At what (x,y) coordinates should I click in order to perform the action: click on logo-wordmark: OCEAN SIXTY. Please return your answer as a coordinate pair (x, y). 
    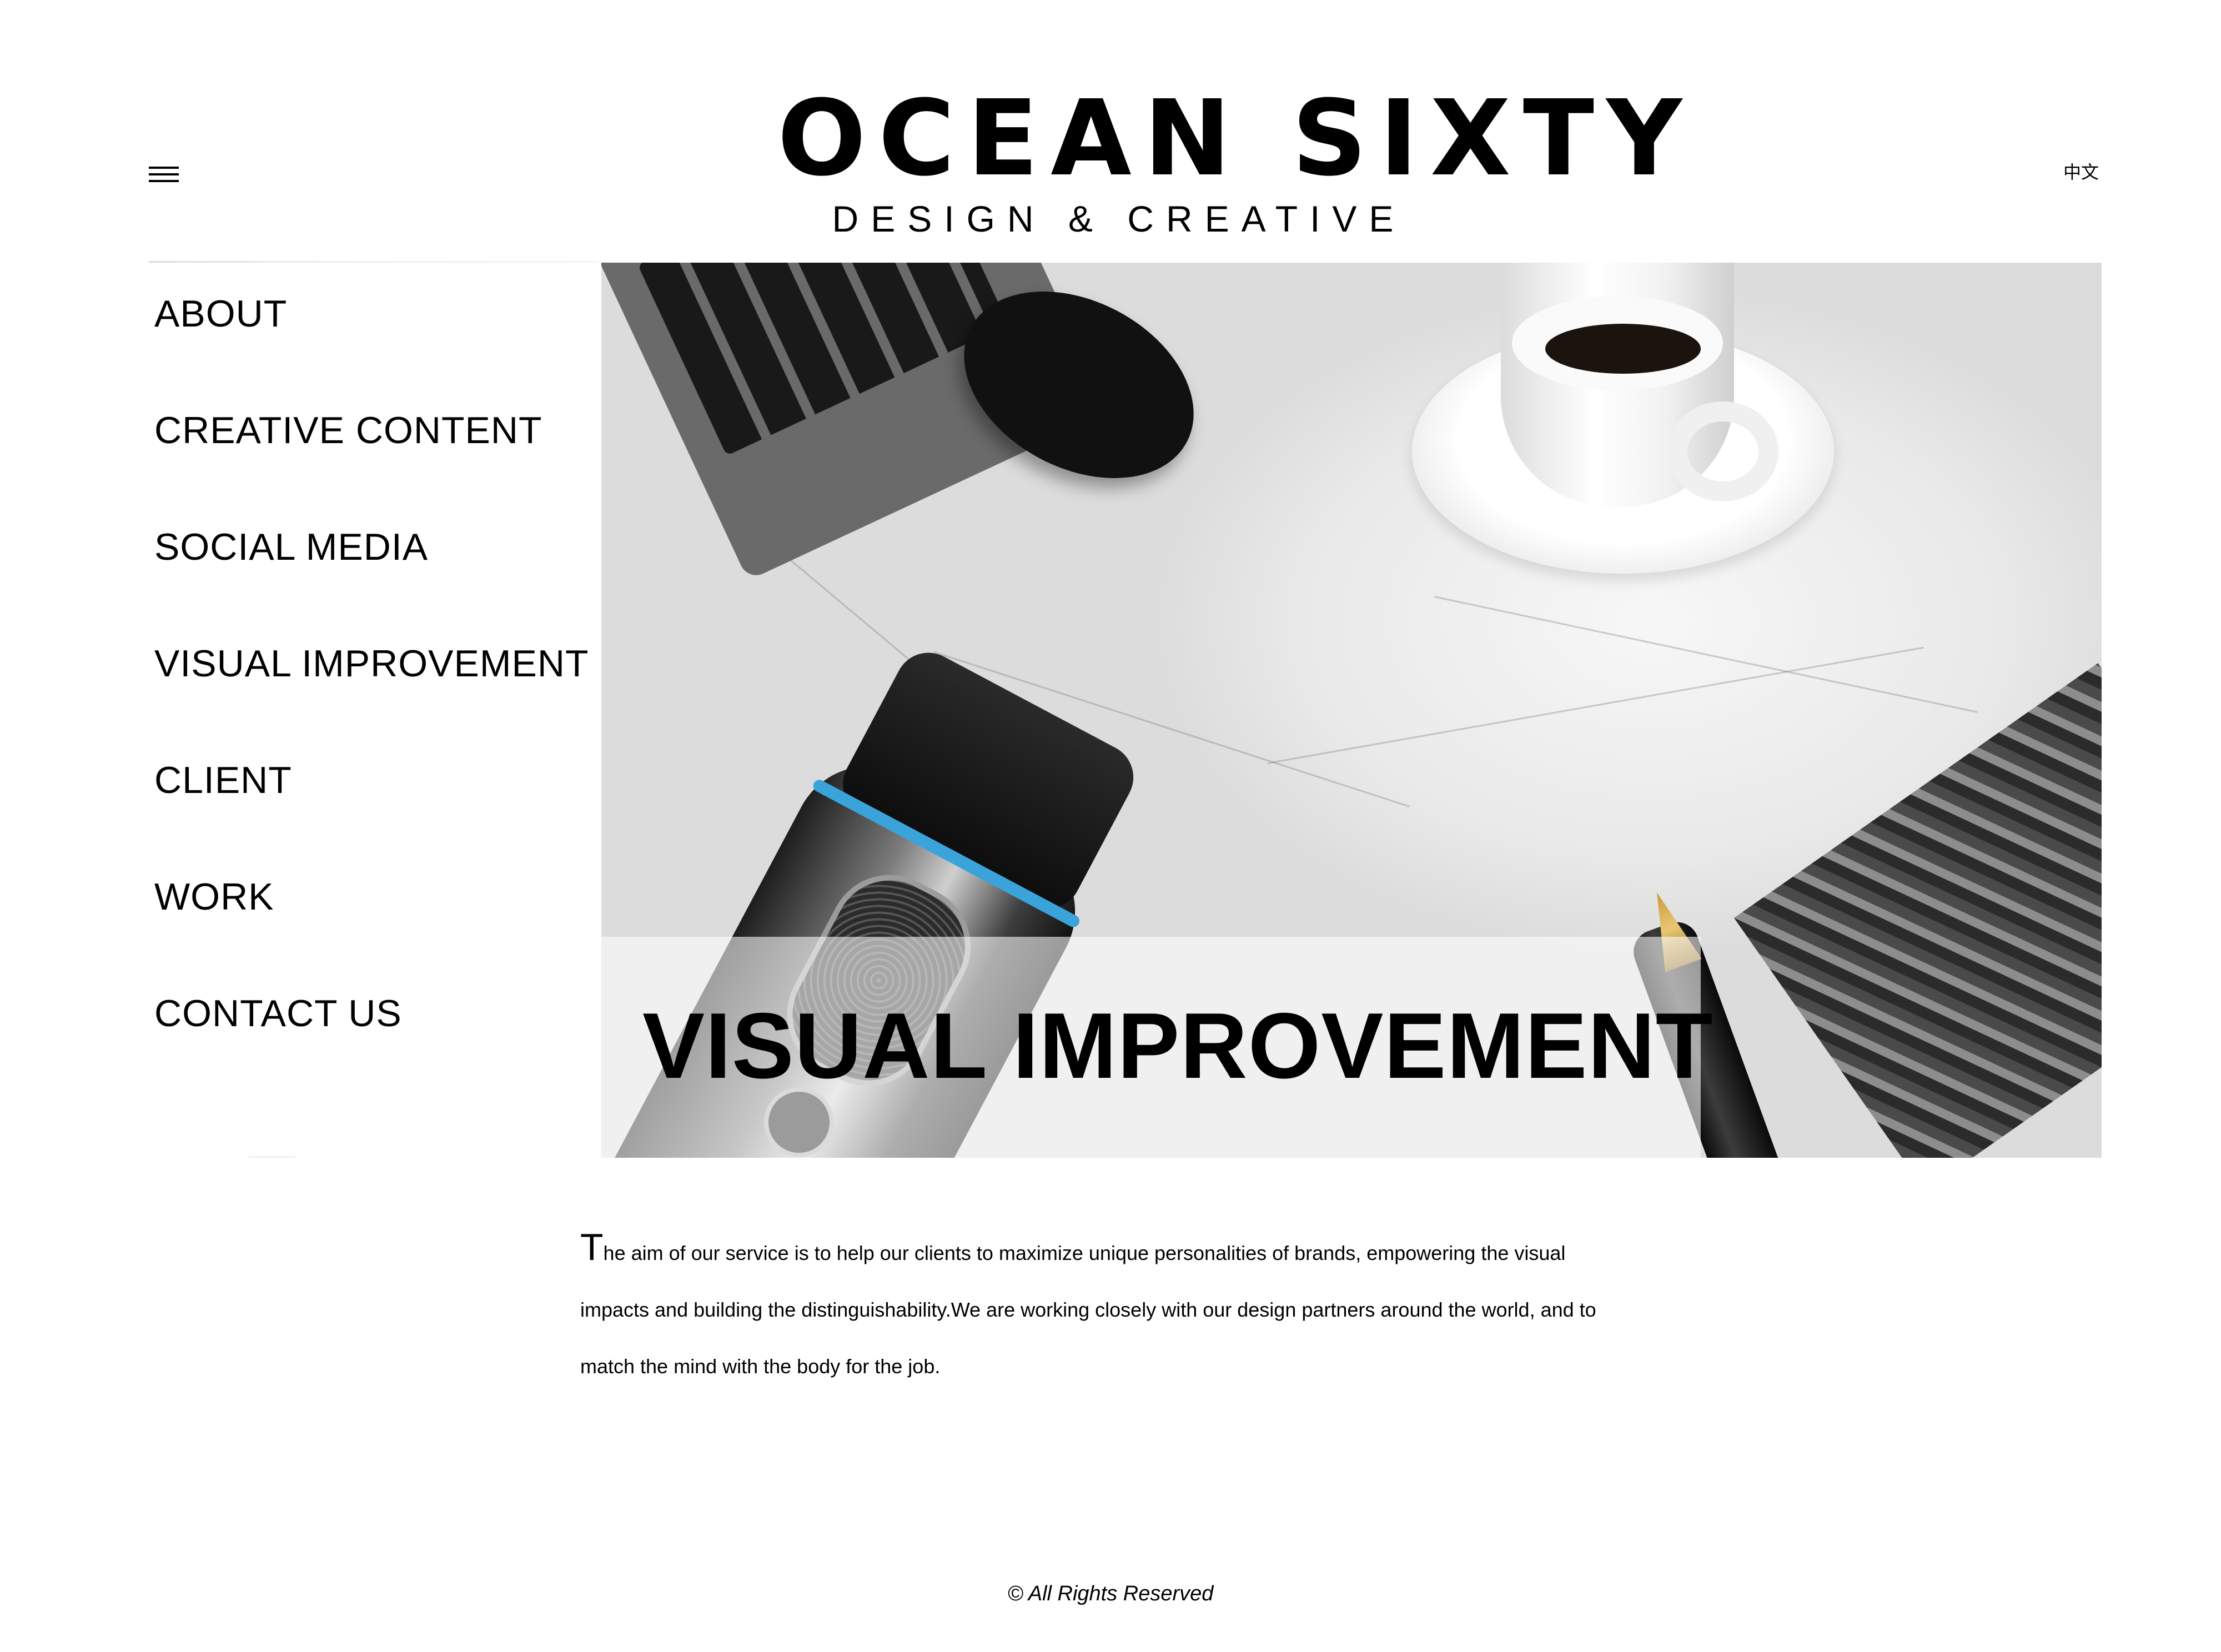
    Looking at the image, I should click on (1236, 138).